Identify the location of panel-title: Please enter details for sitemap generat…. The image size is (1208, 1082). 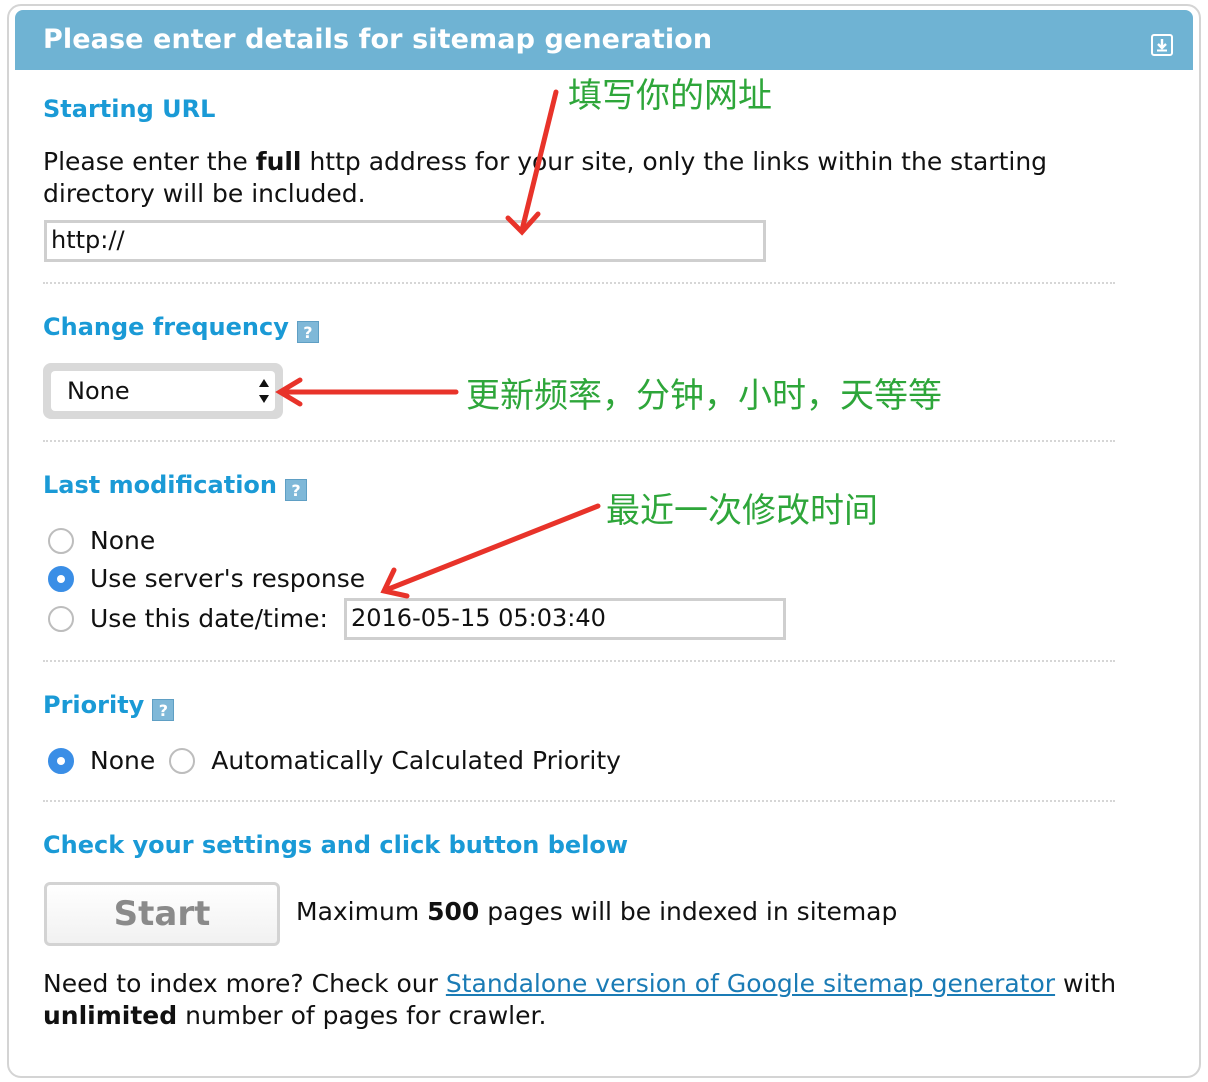
(378, 39).